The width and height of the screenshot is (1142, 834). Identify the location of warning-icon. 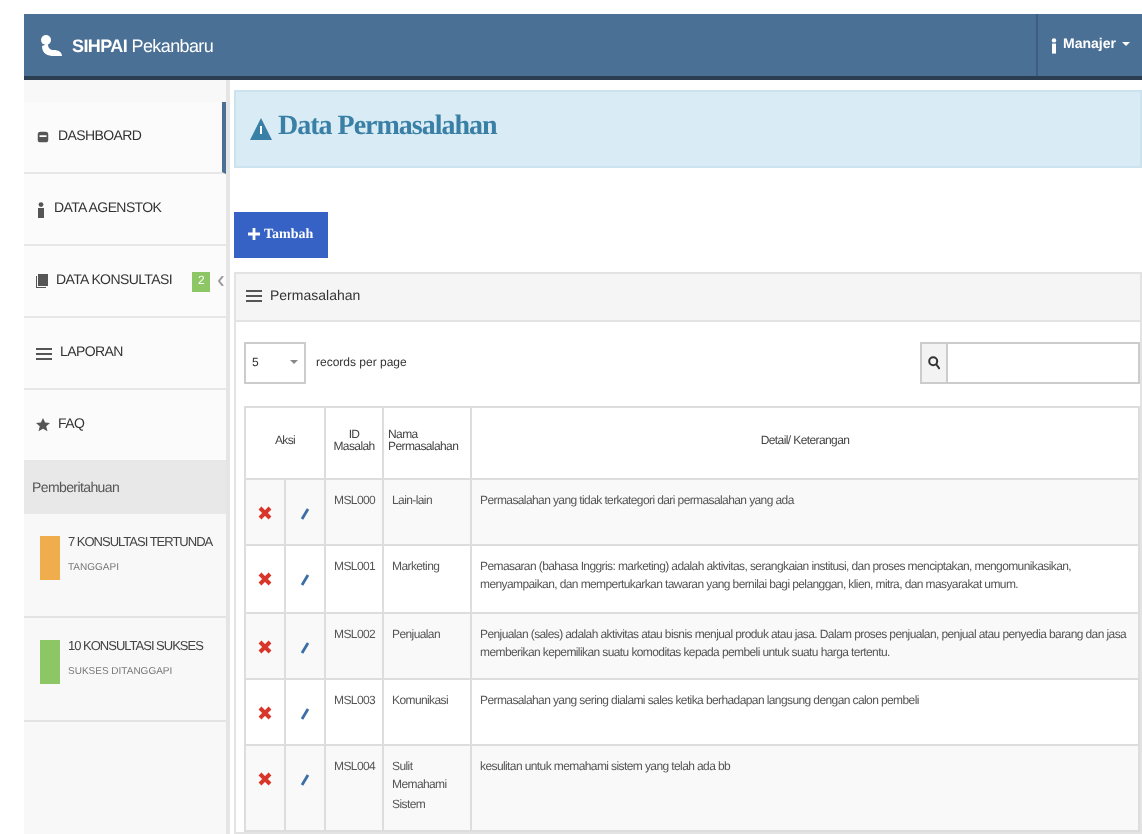
(261, 128).